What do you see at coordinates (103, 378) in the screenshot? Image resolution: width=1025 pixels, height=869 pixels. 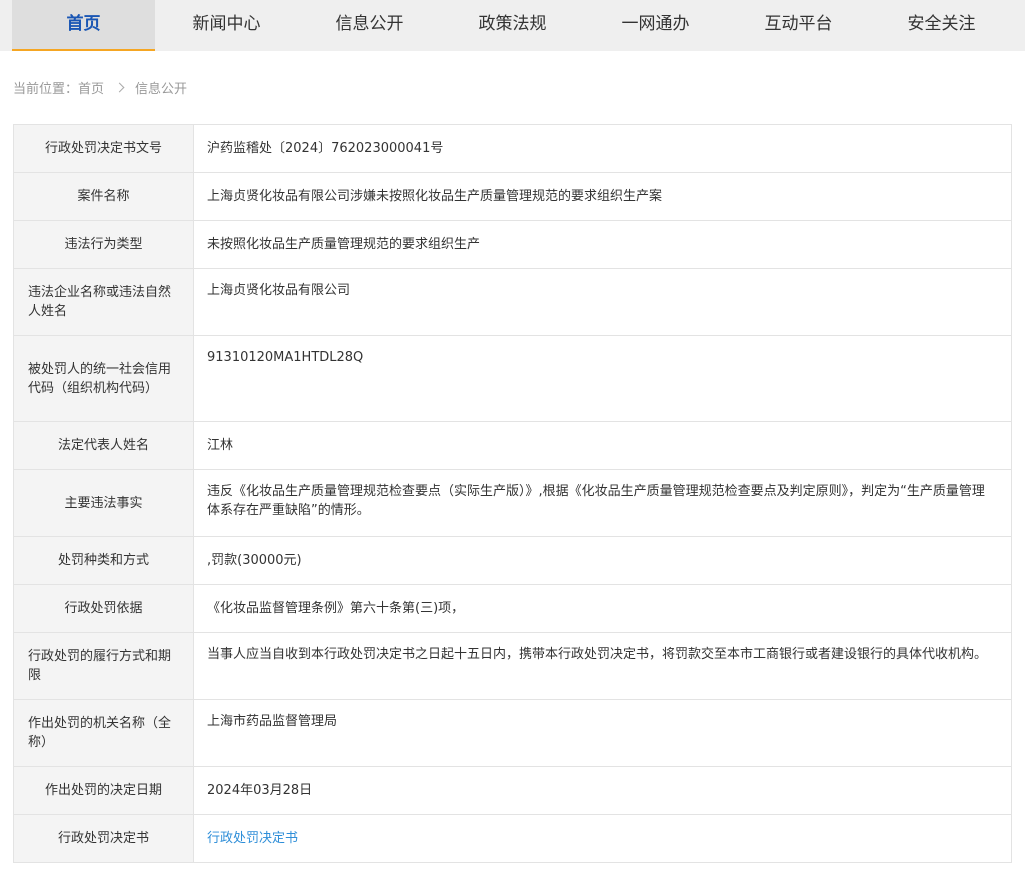 I see `row-label-credit-code: 被处罚人的统一社会信用代码（组织机构代码）` at bounding box center [103, 378].